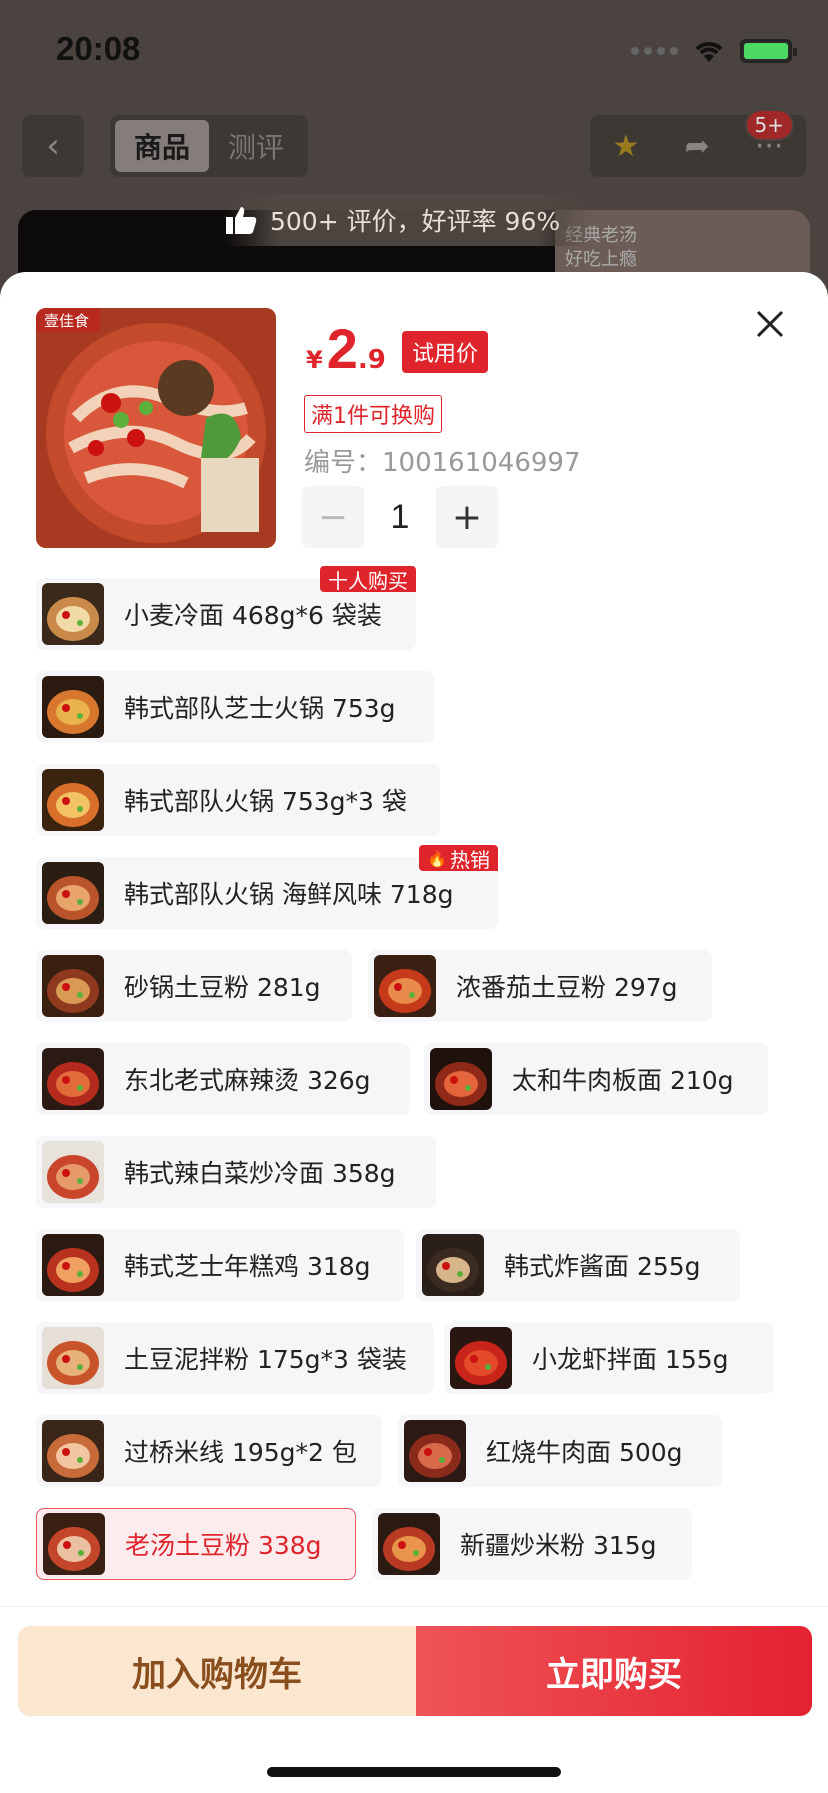 The height and width of the screenshot is (1793, 828). I want to click on chevron-left-icon: ‹, so click(53, 146).